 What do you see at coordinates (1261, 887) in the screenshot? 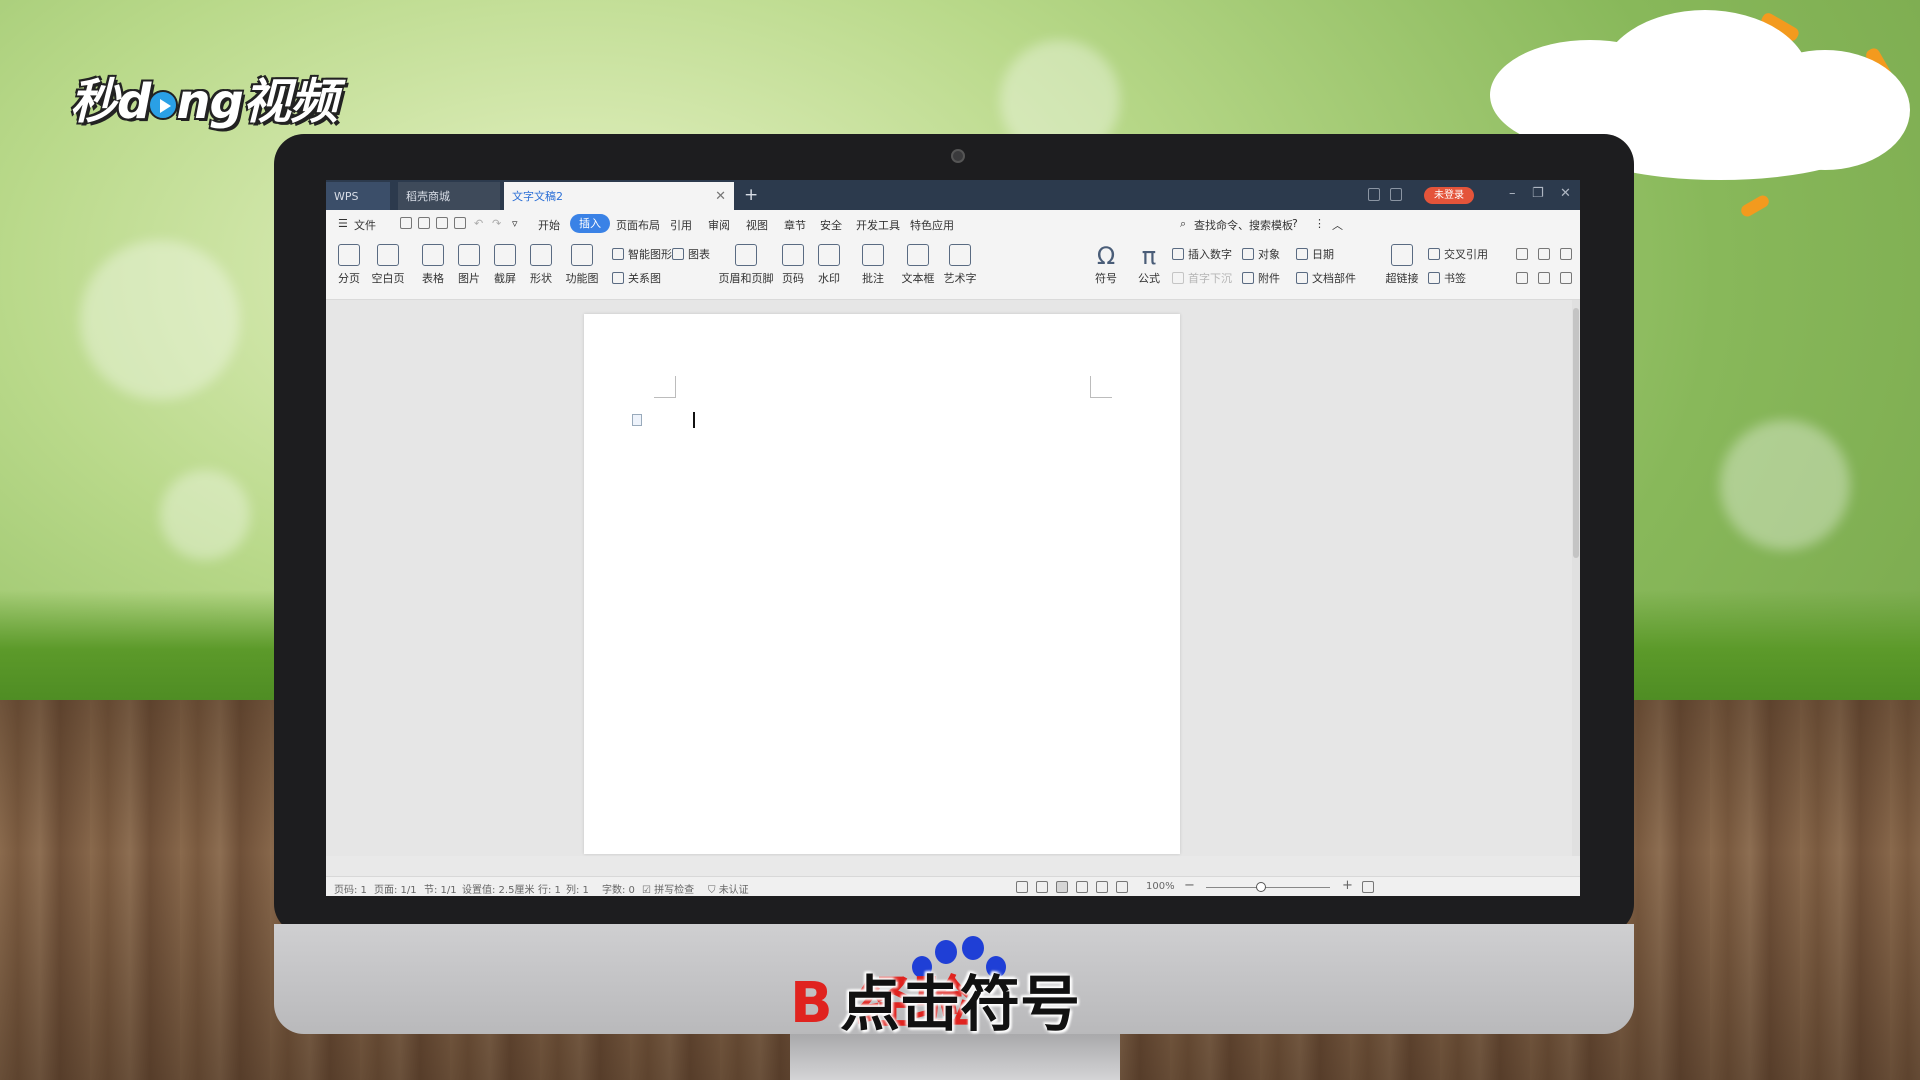
I see `zoom-knob` at bounding box center [1261, 887].